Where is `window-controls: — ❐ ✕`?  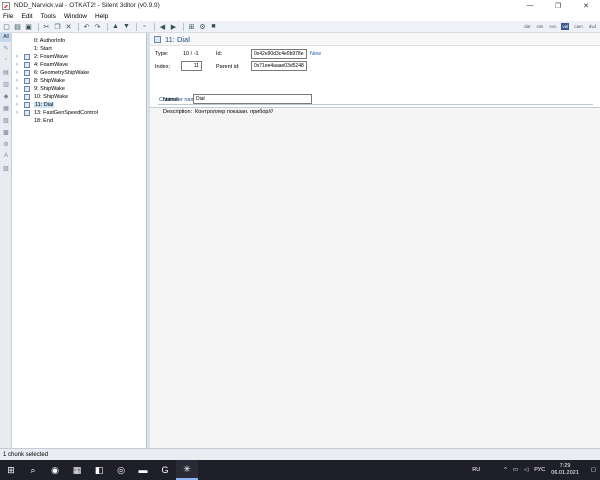
window-controls: — ❐ ✕ is located at coordinates (558, 5).